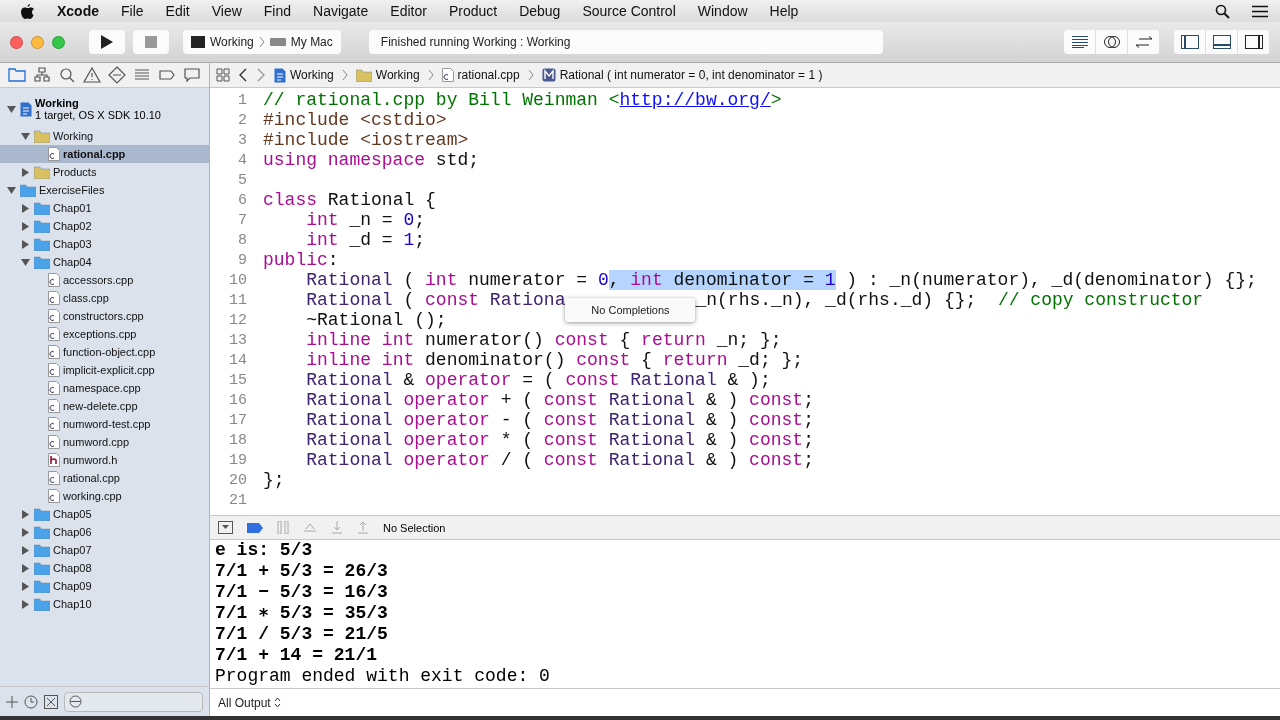  Describe the element at coordinates (72, 262) in the screenshot. I see `item-label: Chap04` at that location.